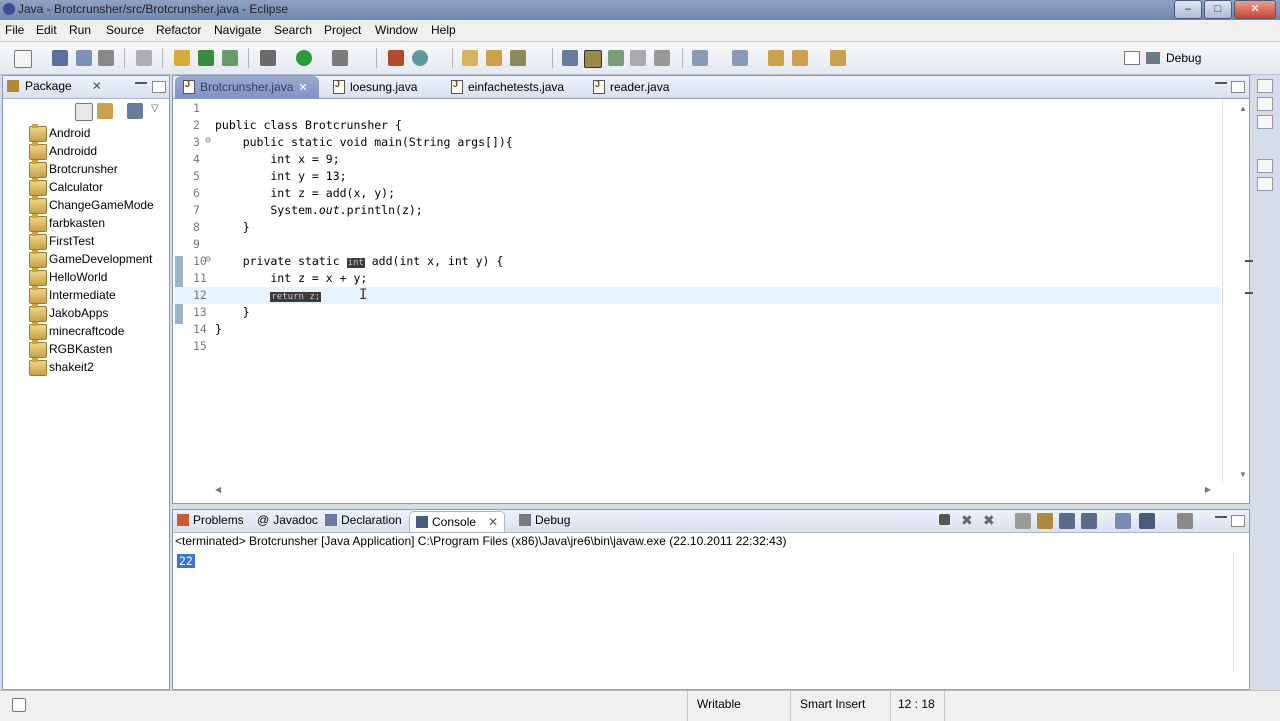 The height and width of the screenshot is (721, 1280). What do you see at coordinates (135, 111) in the screenshot?
I see `view-menu-icon` at bounding box center [135, 111].